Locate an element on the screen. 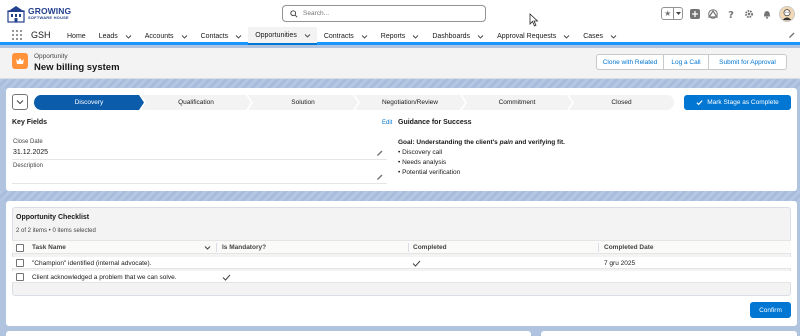 The width and height of the screenshot is (800, 336). opportunity-crown-icon is located at coordinates (20, 61).